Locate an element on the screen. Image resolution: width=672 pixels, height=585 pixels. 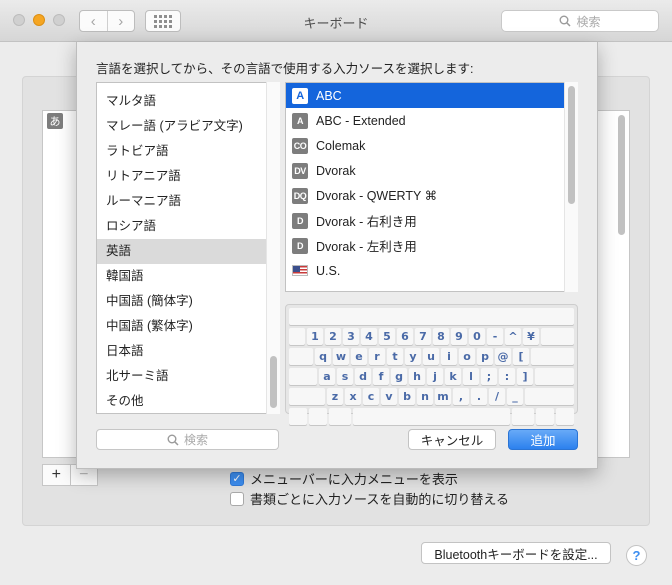
language-item: 英語 is located at coordinates (187, 251).